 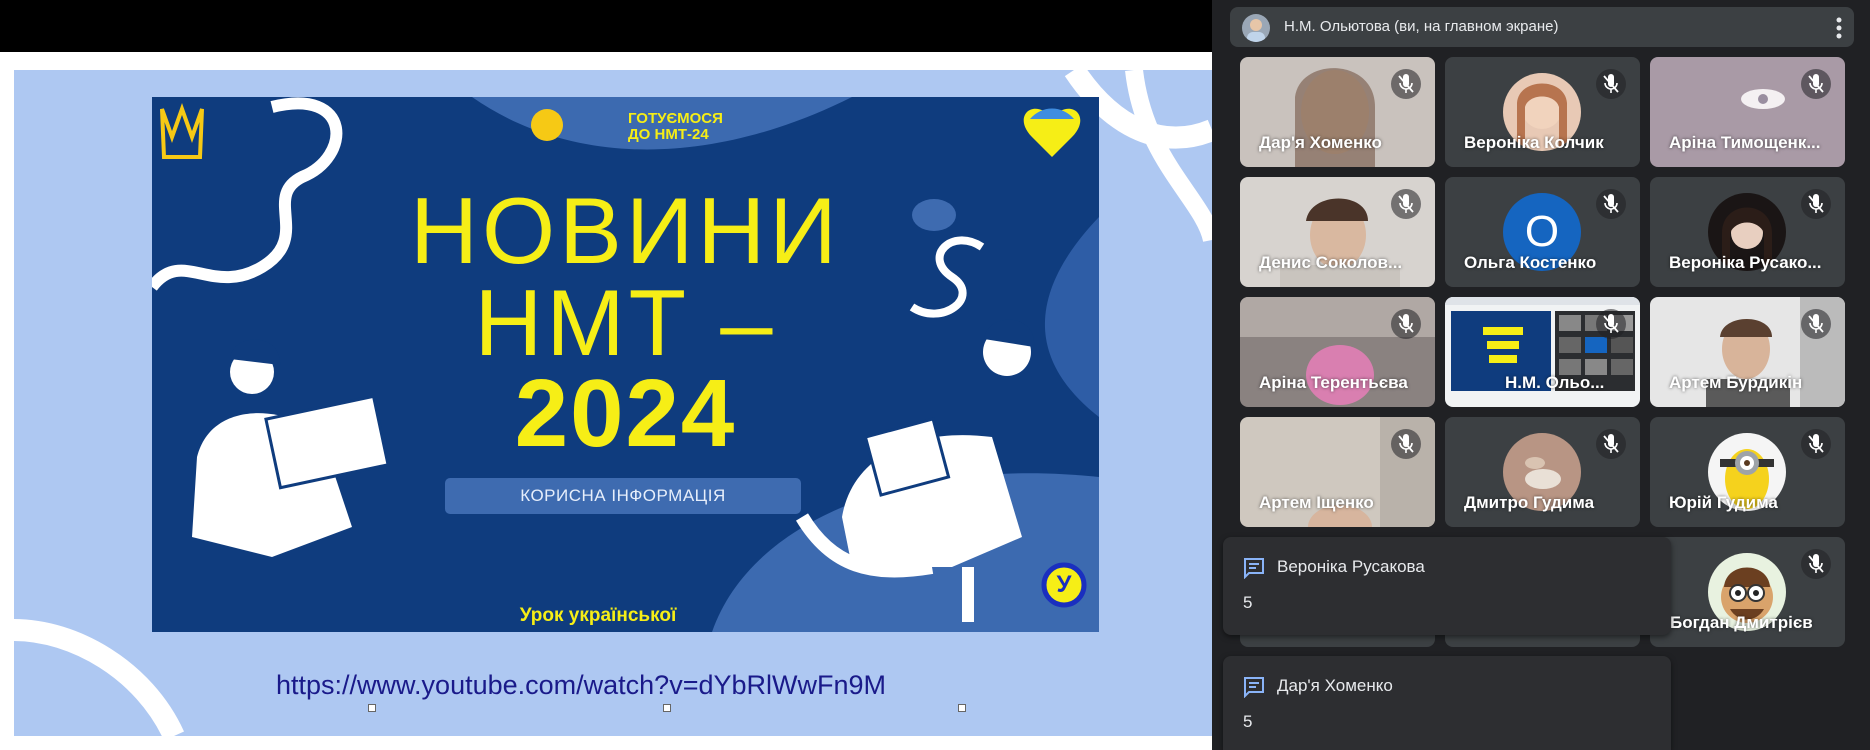 What do you see at coordinates (1316, 502) in the screenshot?
I see `participant-name: Артем Іщенко` at bounding box center [1316, 502].